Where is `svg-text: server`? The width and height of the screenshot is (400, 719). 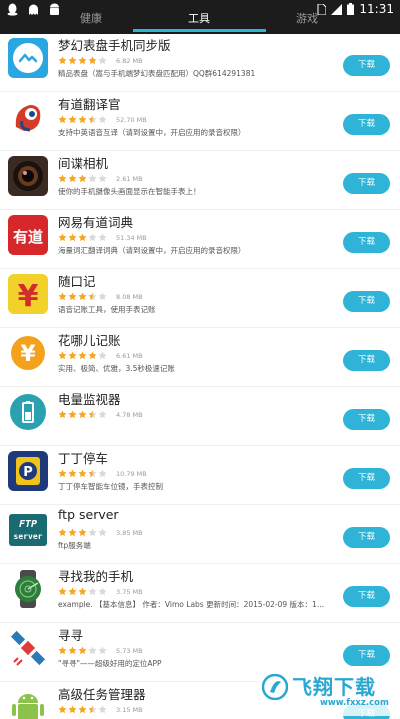 svg-text: server is located at coordinates (28, 536).